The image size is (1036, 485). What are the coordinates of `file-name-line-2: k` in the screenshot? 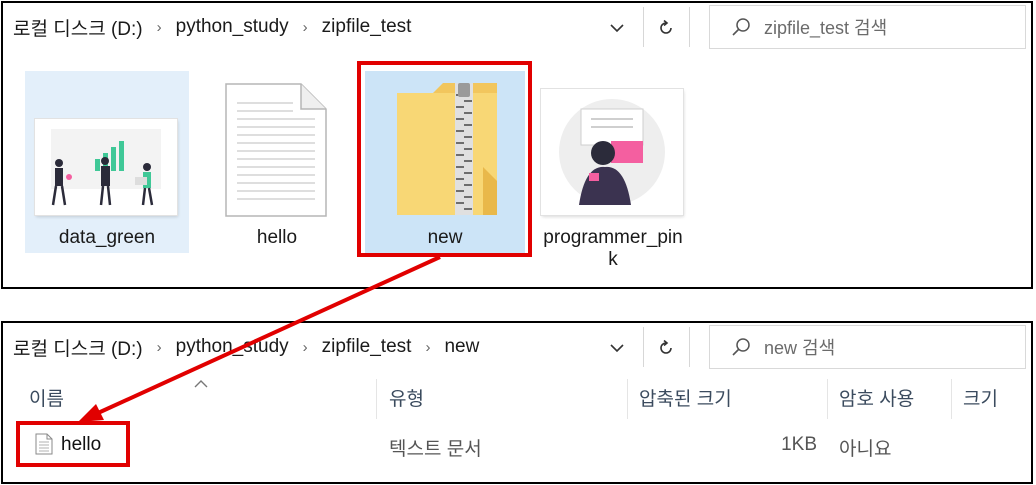 It's located at (613, 259).